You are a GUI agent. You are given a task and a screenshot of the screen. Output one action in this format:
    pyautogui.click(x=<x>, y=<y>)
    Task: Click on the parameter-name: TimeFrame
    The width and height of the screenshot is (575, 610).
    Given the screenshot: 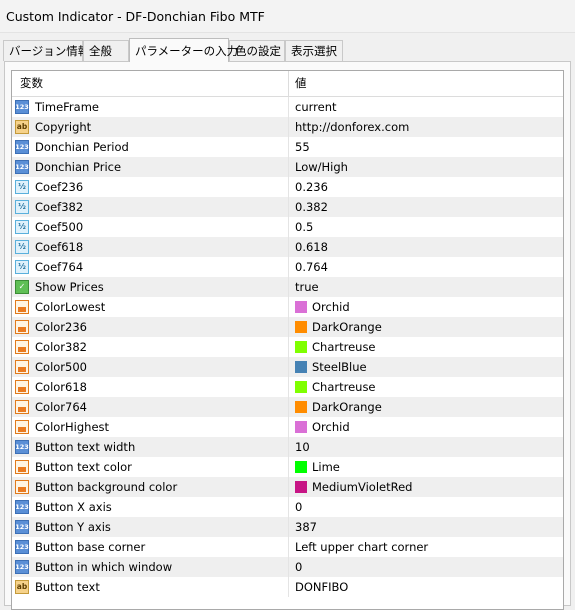 What is the action you would take?
    pyautogui.click(x=67, y=107)
    